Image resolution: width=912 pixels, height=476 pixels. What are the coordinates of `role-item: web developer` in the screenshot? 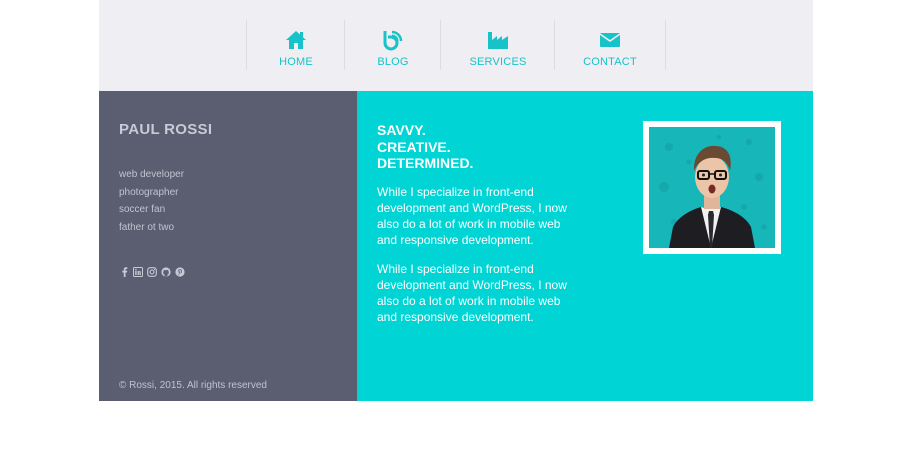 It's located at (152, 174).